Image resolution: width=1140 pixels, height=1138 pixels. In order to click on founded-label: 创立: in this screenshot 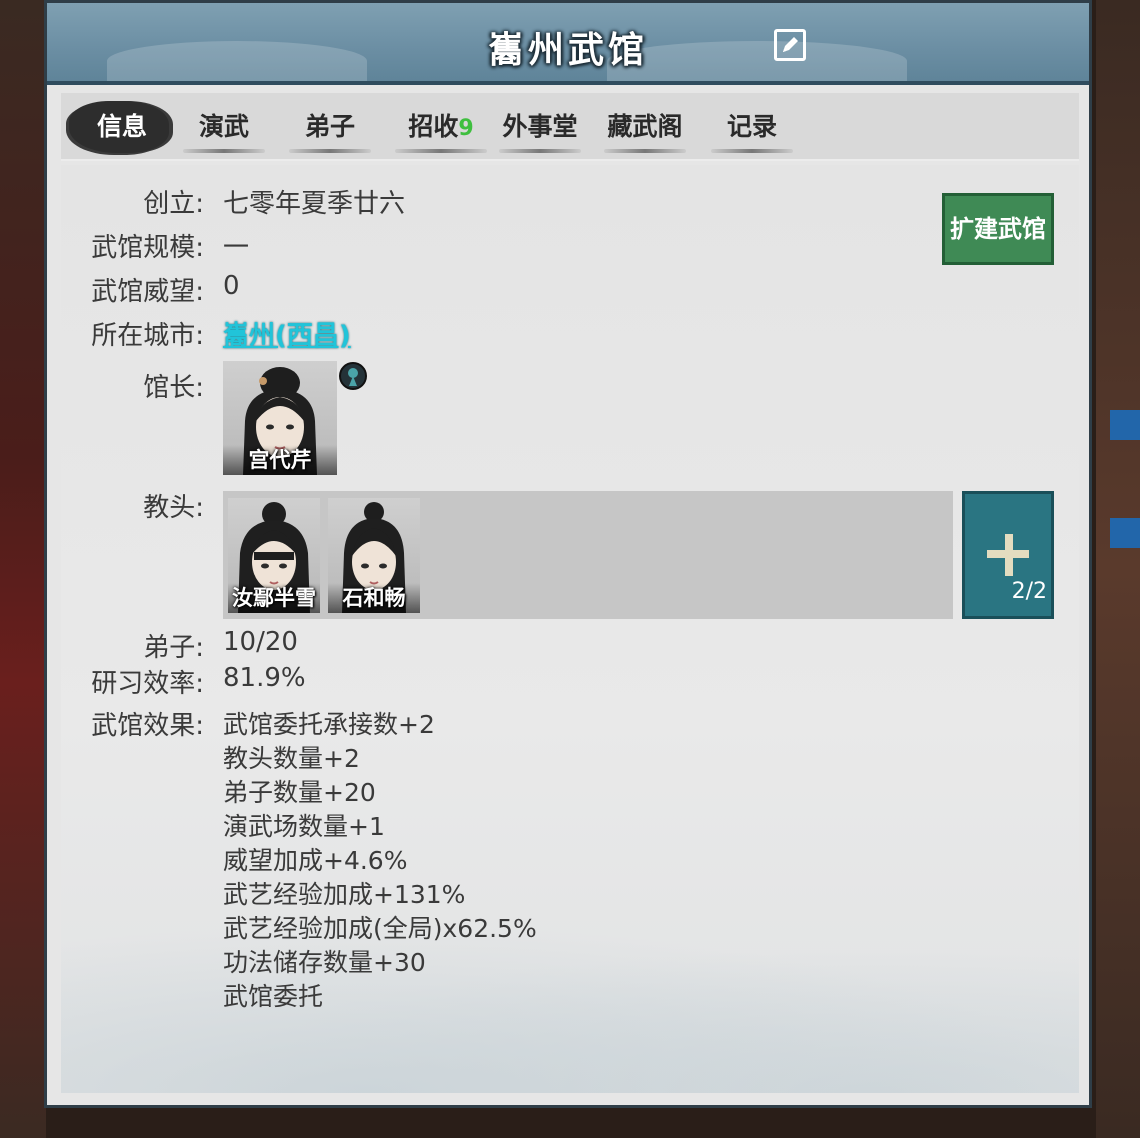, I will do `click(173, 204)`.